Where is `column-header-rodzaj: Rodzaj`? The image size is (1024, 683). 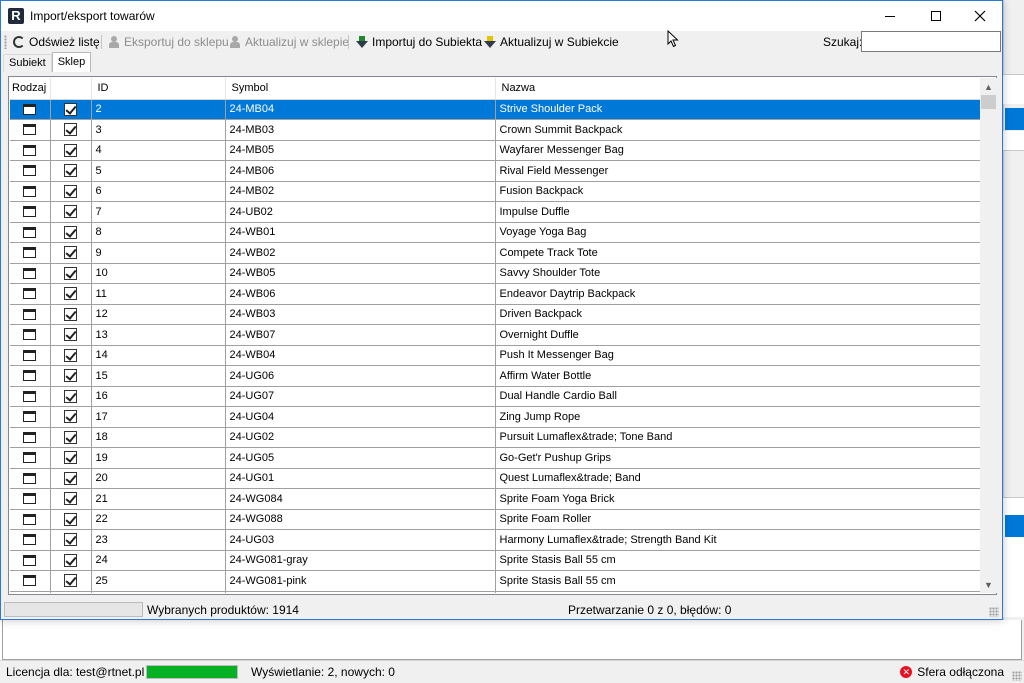 column-header-rodzaj: Rodzaj is located at coordinates (30, 89).